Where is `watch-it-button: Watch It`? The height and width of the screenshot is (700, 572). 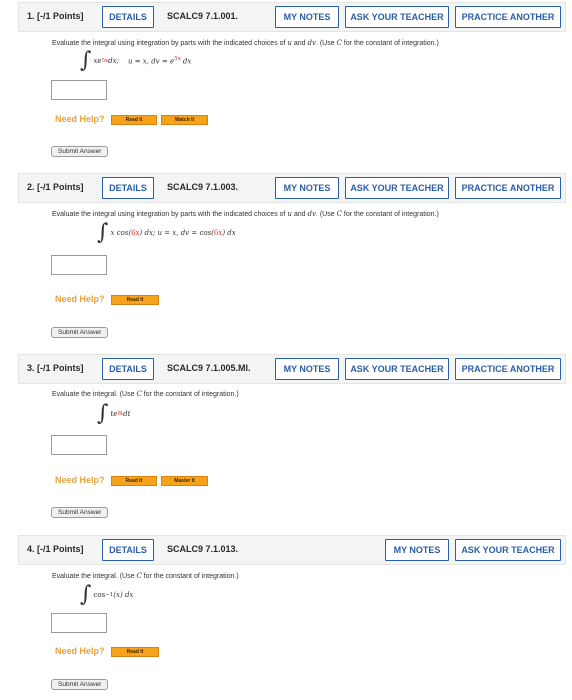 watch-it-button: Watch It is located at coordinates (184, 120).